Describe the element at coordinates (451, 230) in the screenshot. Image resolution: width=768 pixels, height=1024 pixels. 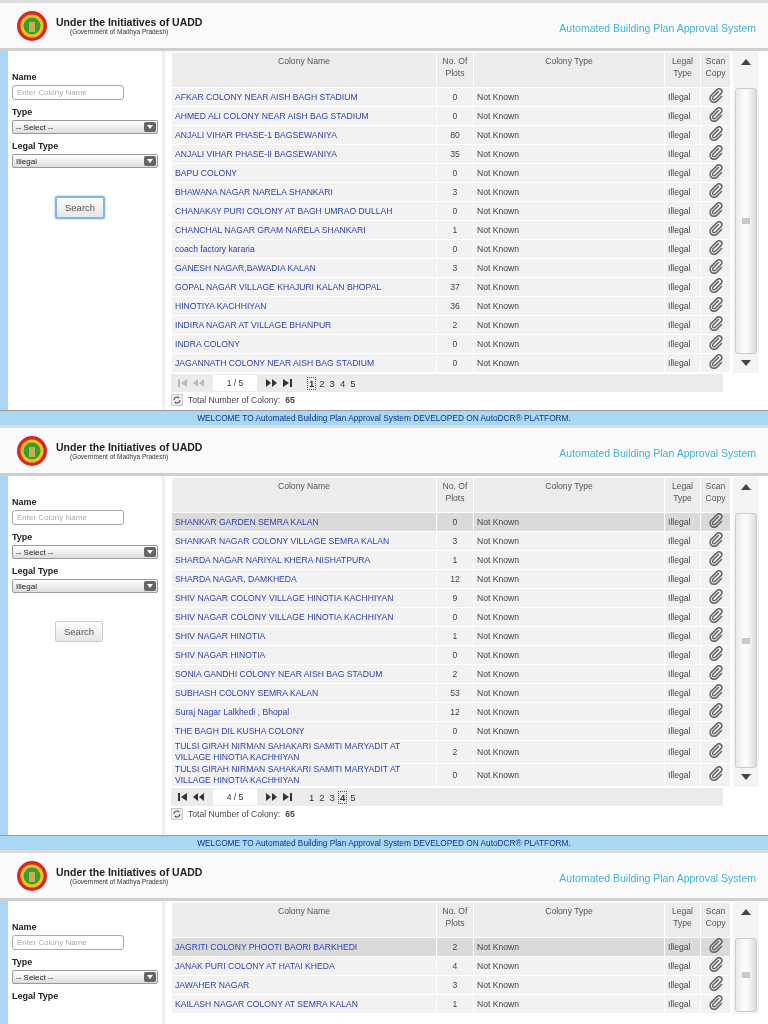
I see `table-row: CHANCHAL NAGAR GRAM NARELA SHANKARI 1 Not Known Illegal` at that location.